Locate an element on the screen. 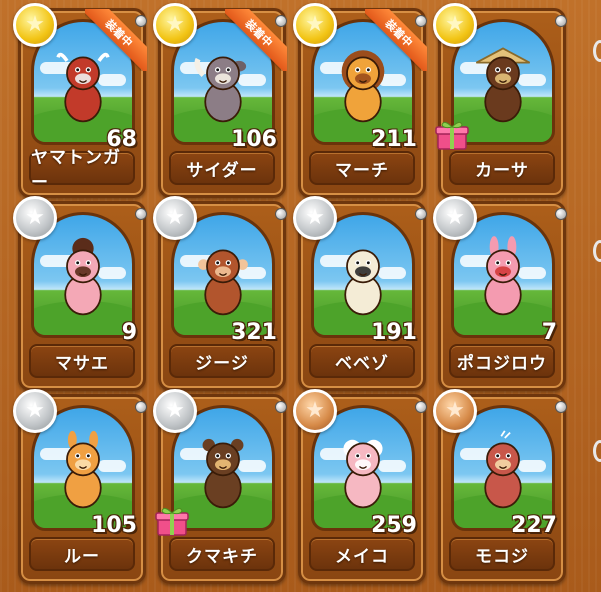 This screenshot has height=592, width=601. character-name: ルー is located at coordinates (82, 554).